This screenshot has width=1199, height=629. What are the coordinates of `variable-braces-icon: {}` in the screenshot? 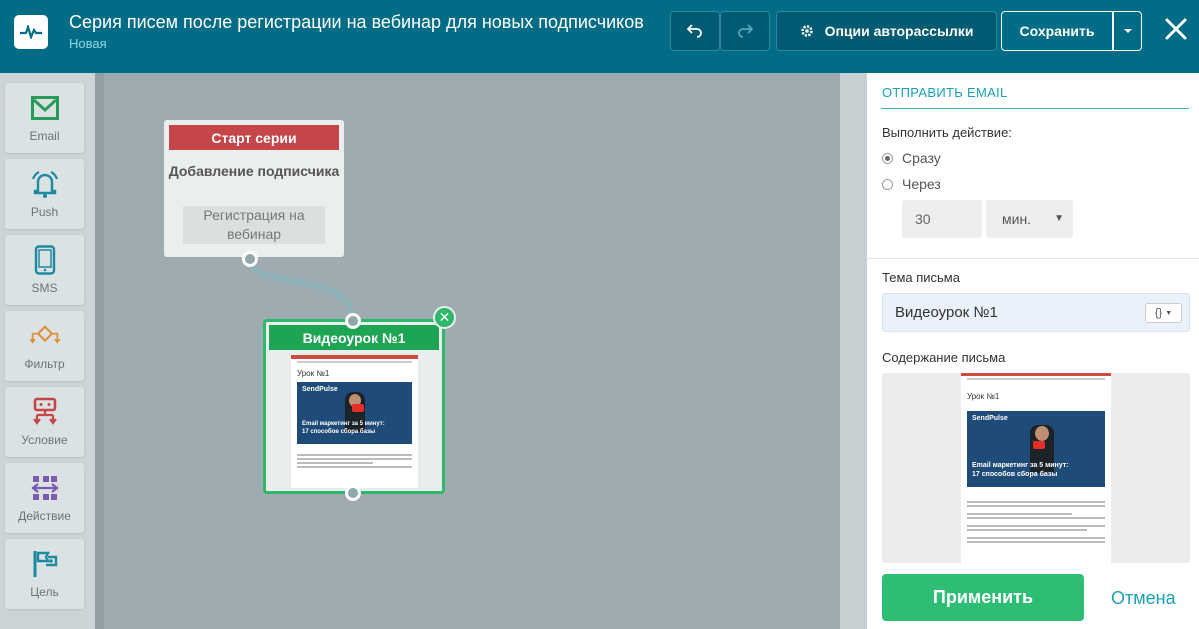 It's located at (1158, 313).